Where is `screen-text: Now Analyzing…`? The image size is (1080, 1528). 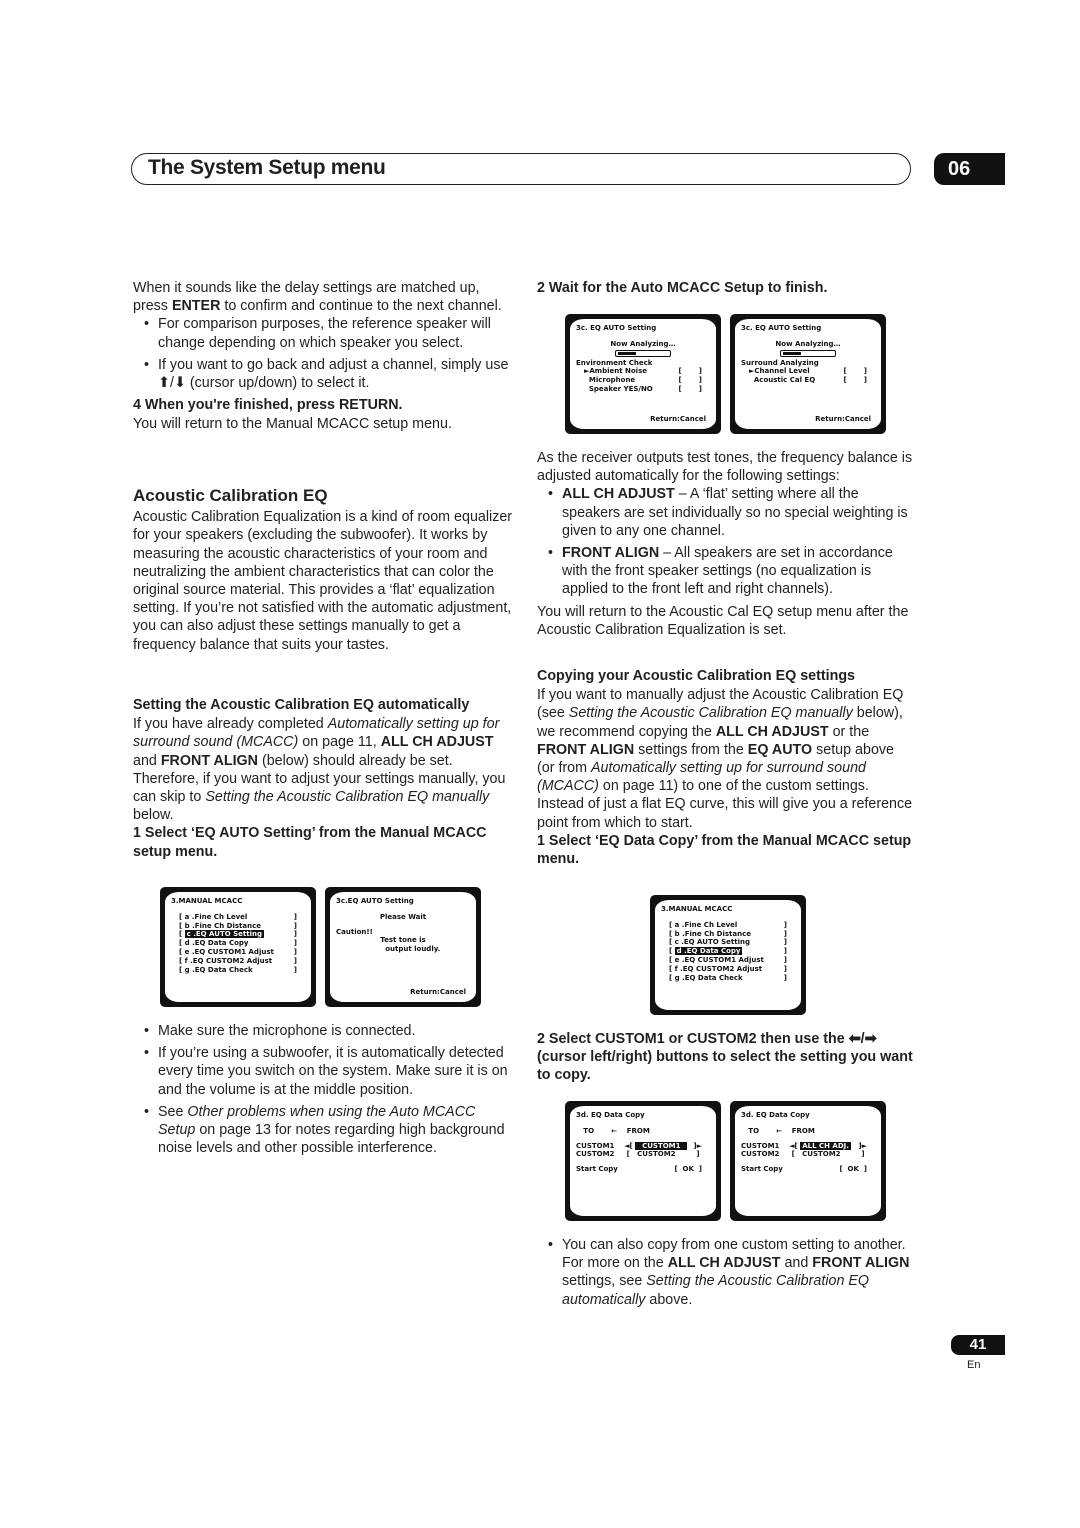 screen-text: Now Analyzing… is located at coordinates (643, 343).